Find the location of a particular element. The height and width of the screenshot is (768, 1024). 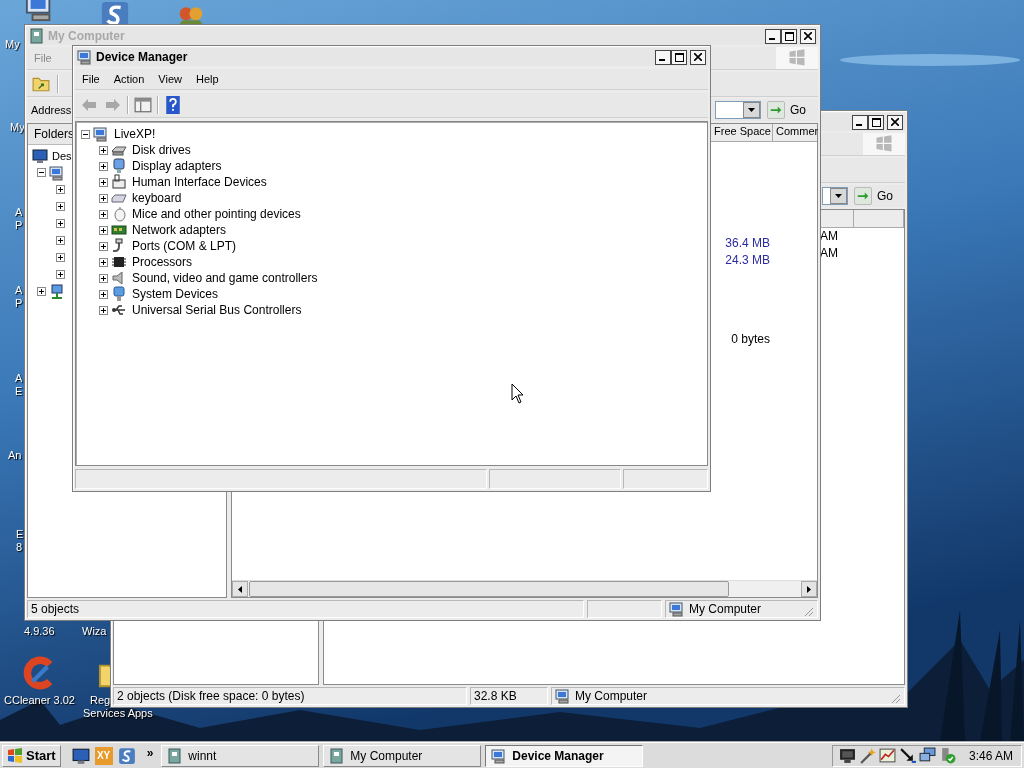

more-button: » is located at coordinates (150, 752).